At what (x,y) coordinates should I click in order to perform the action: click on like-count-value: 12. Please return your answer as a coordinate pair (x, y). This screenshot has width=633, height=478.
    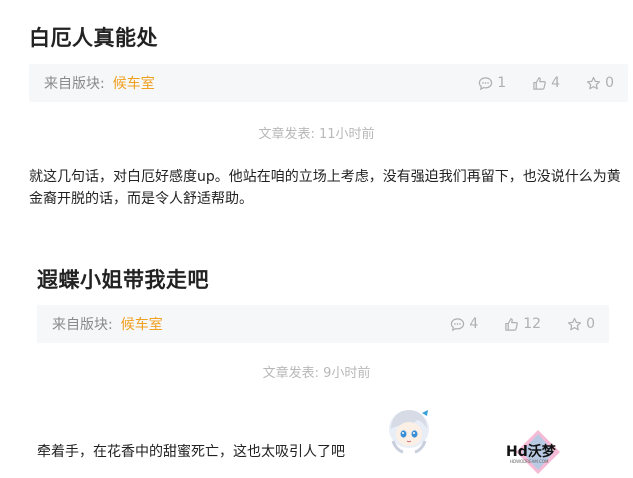
    Looking at the image, I should click on (532, 324).